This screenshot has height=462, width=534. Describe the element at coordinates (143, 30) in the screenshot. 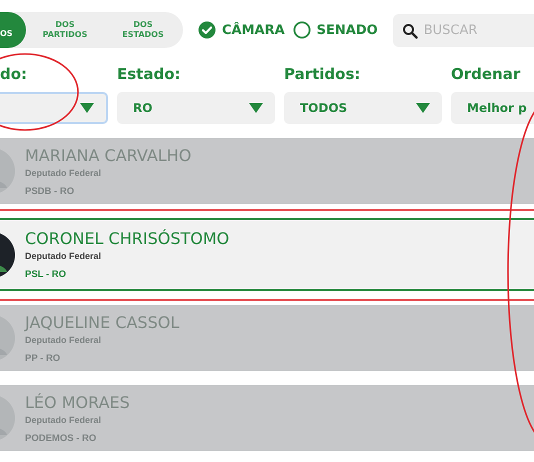

I see `tab: DOS ESTADOS` at that location.